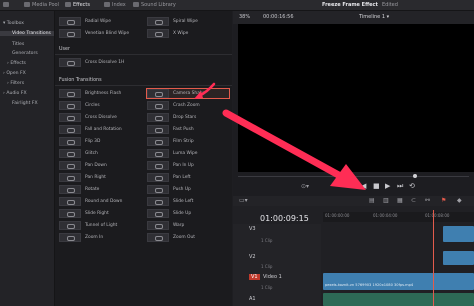 The image size is (474, 306). Describe the element at coordinates (285, 145) in the screenshot. I see `large-arrow-shaft` at that location.